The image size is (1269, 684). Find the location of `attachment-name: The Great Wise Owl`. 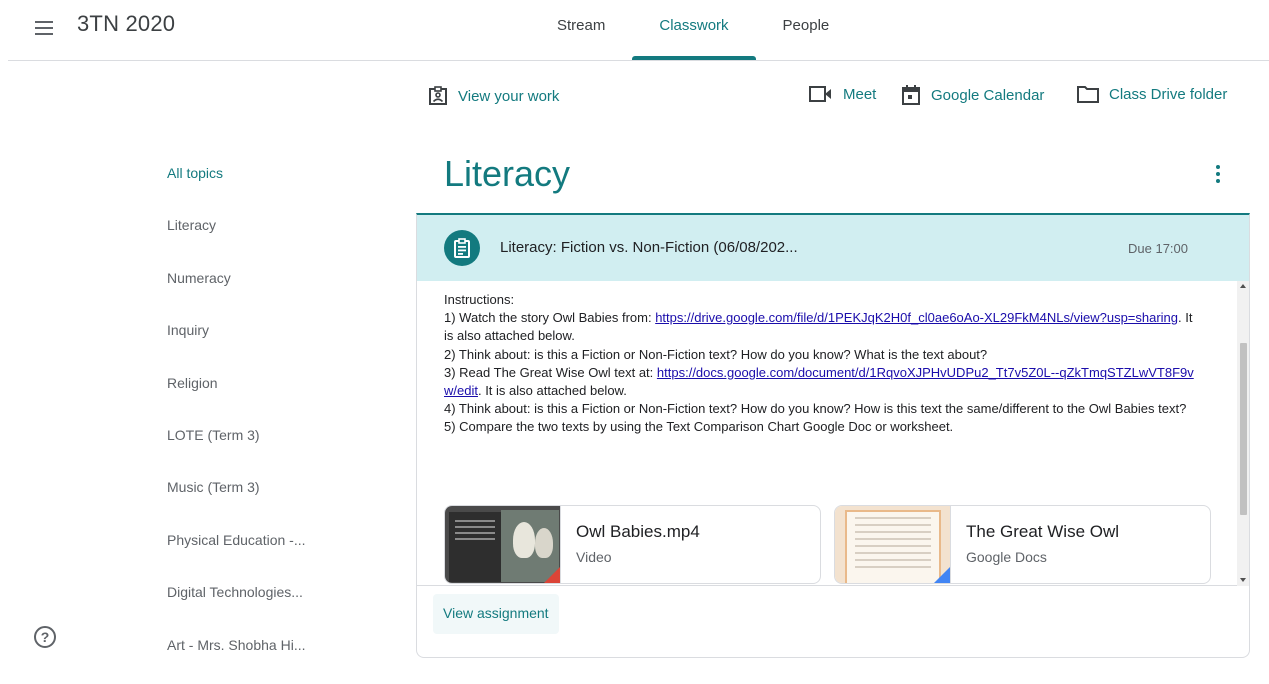

attachment-name: The Great Wise Owl is located at coordinates (1043, 531).